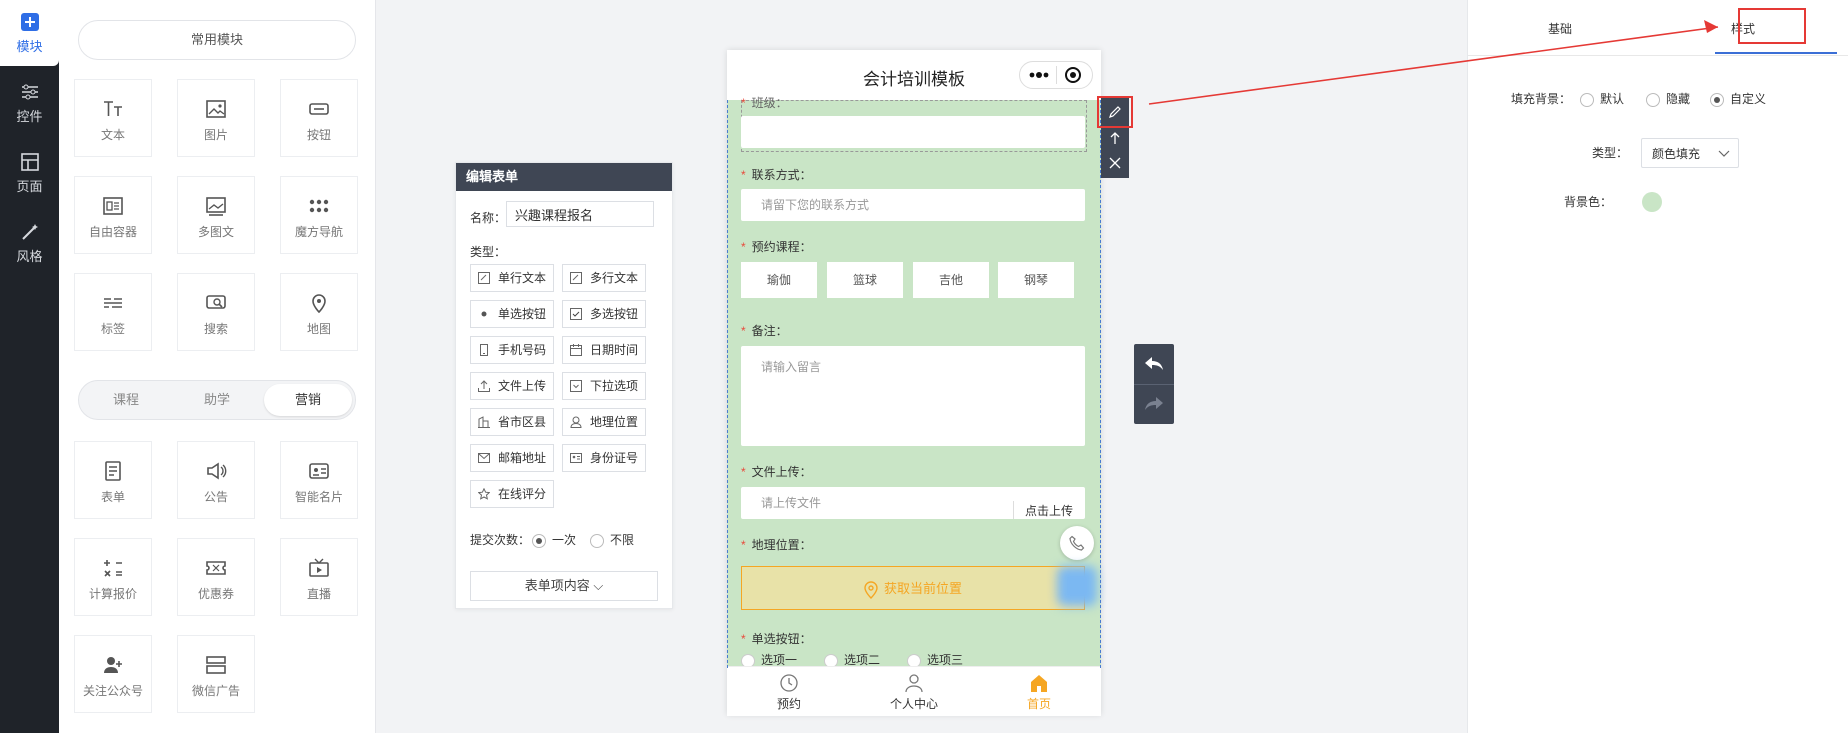  Describe the element at coordinates (1560, 28) in the screenshot. I see `tab-basic: 基础` at that location.